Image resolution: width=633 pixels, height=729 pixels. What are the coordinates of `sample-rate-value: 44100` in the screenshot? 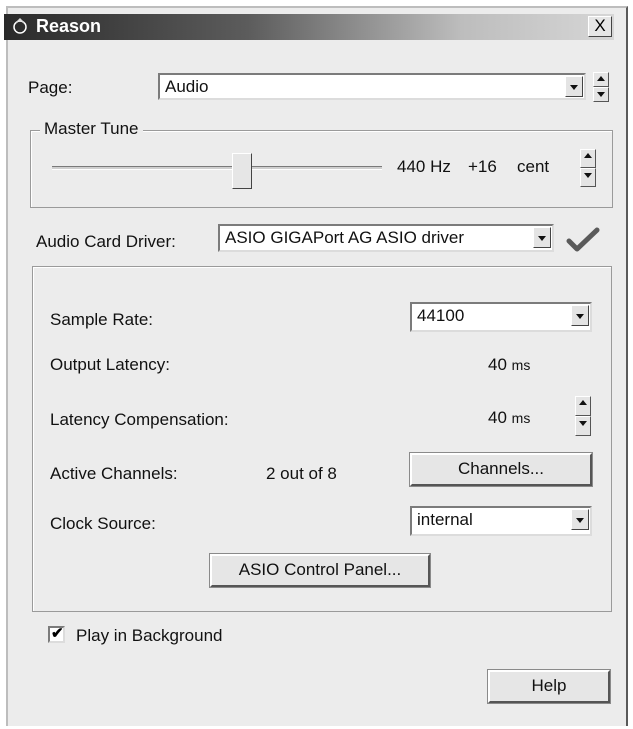 It's located at (441, 315).